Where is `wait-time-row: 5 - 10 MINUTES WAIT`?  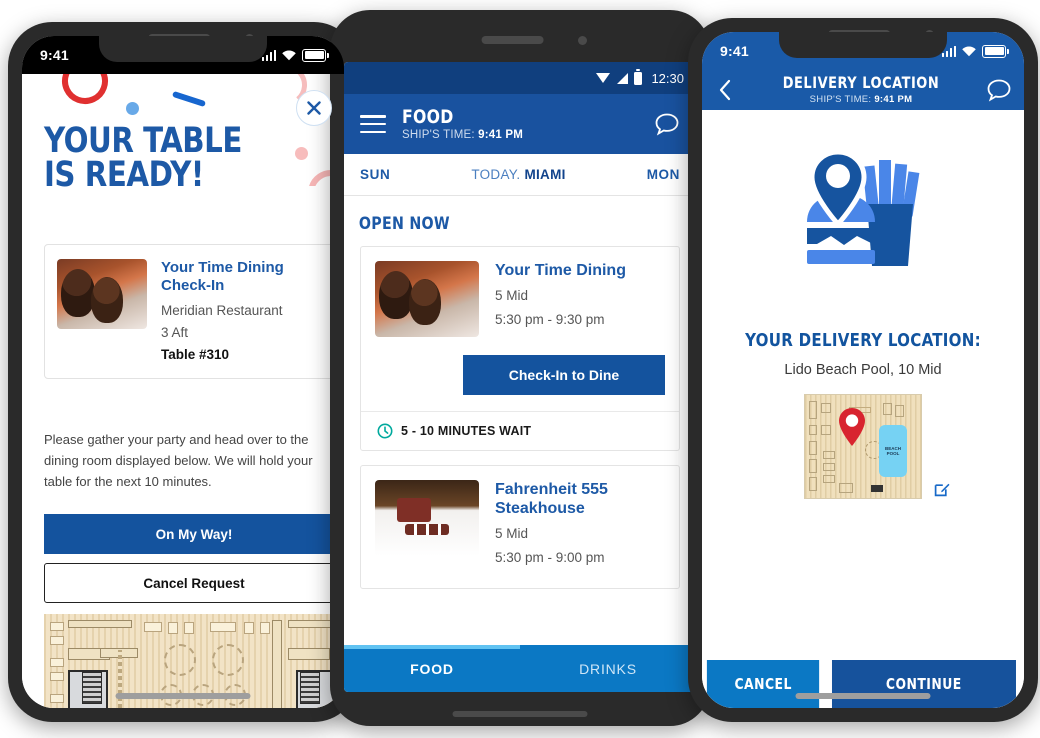
wait-time-row: 5 - 10 MINUTES WAIT is located at coordinates (520, 430).